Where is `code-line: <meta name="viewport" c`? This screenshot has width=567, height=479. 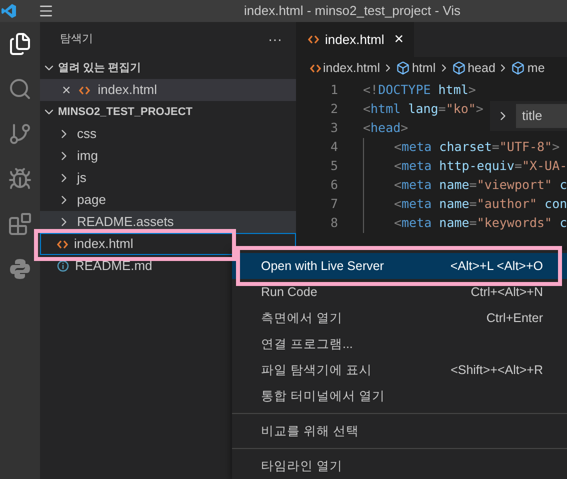
code-line: <meta name="viewport" c is located at coordinates (465, 185).